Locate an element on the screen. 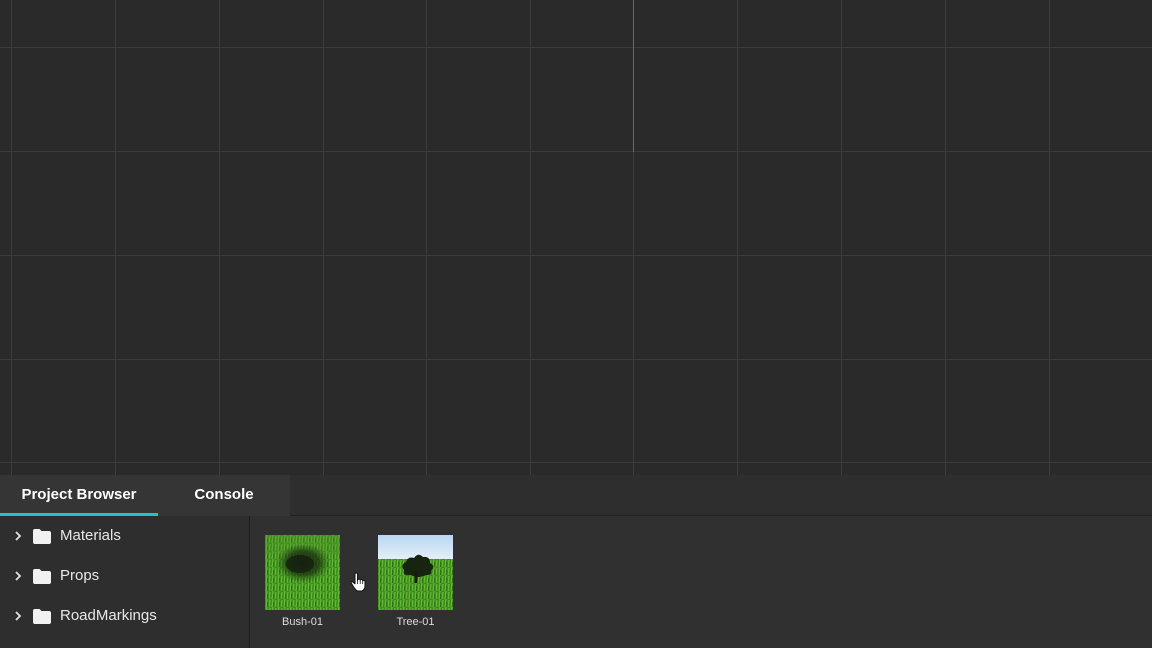  tree-item-label: Materials is located at coordinates (90, 535).